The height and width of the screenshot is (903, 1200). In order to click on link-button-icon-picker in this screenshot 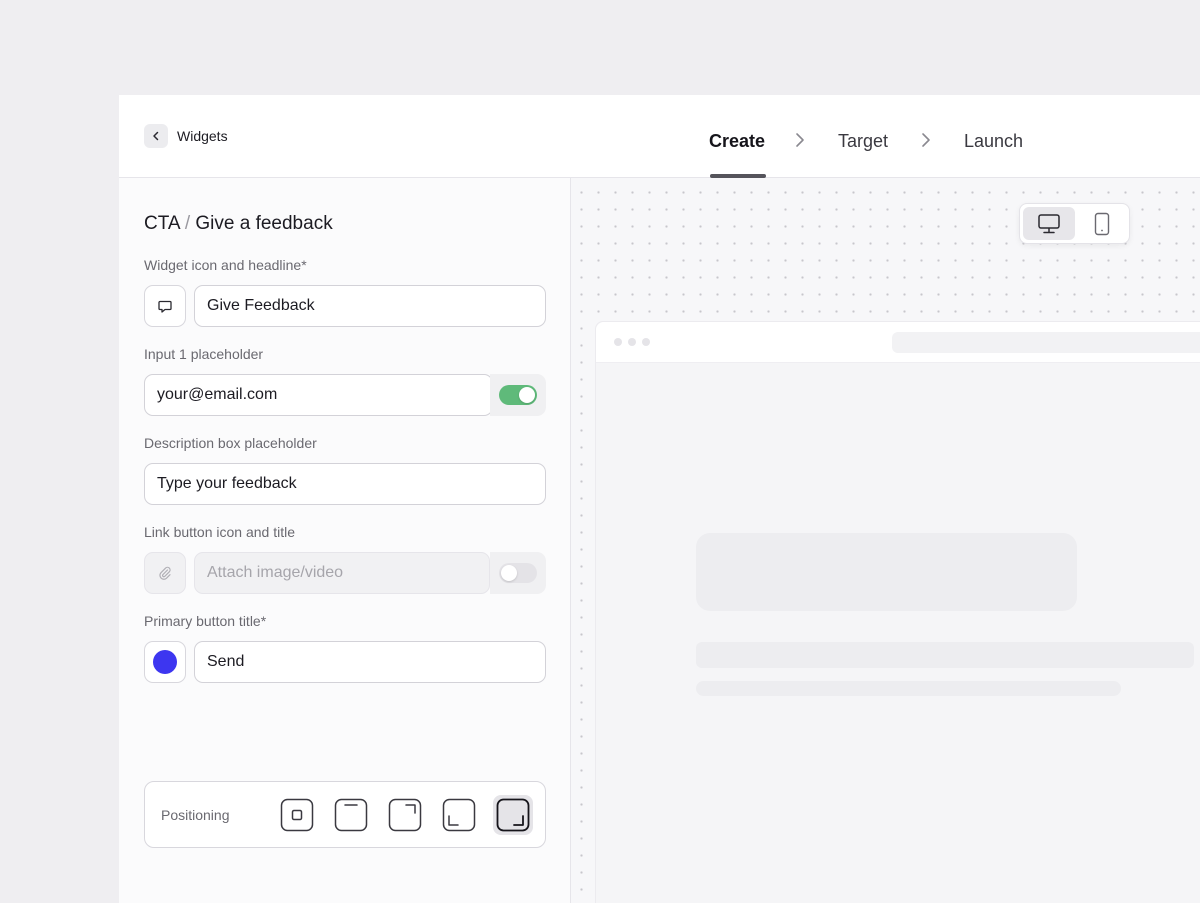, I will do `click(165, 573)`.